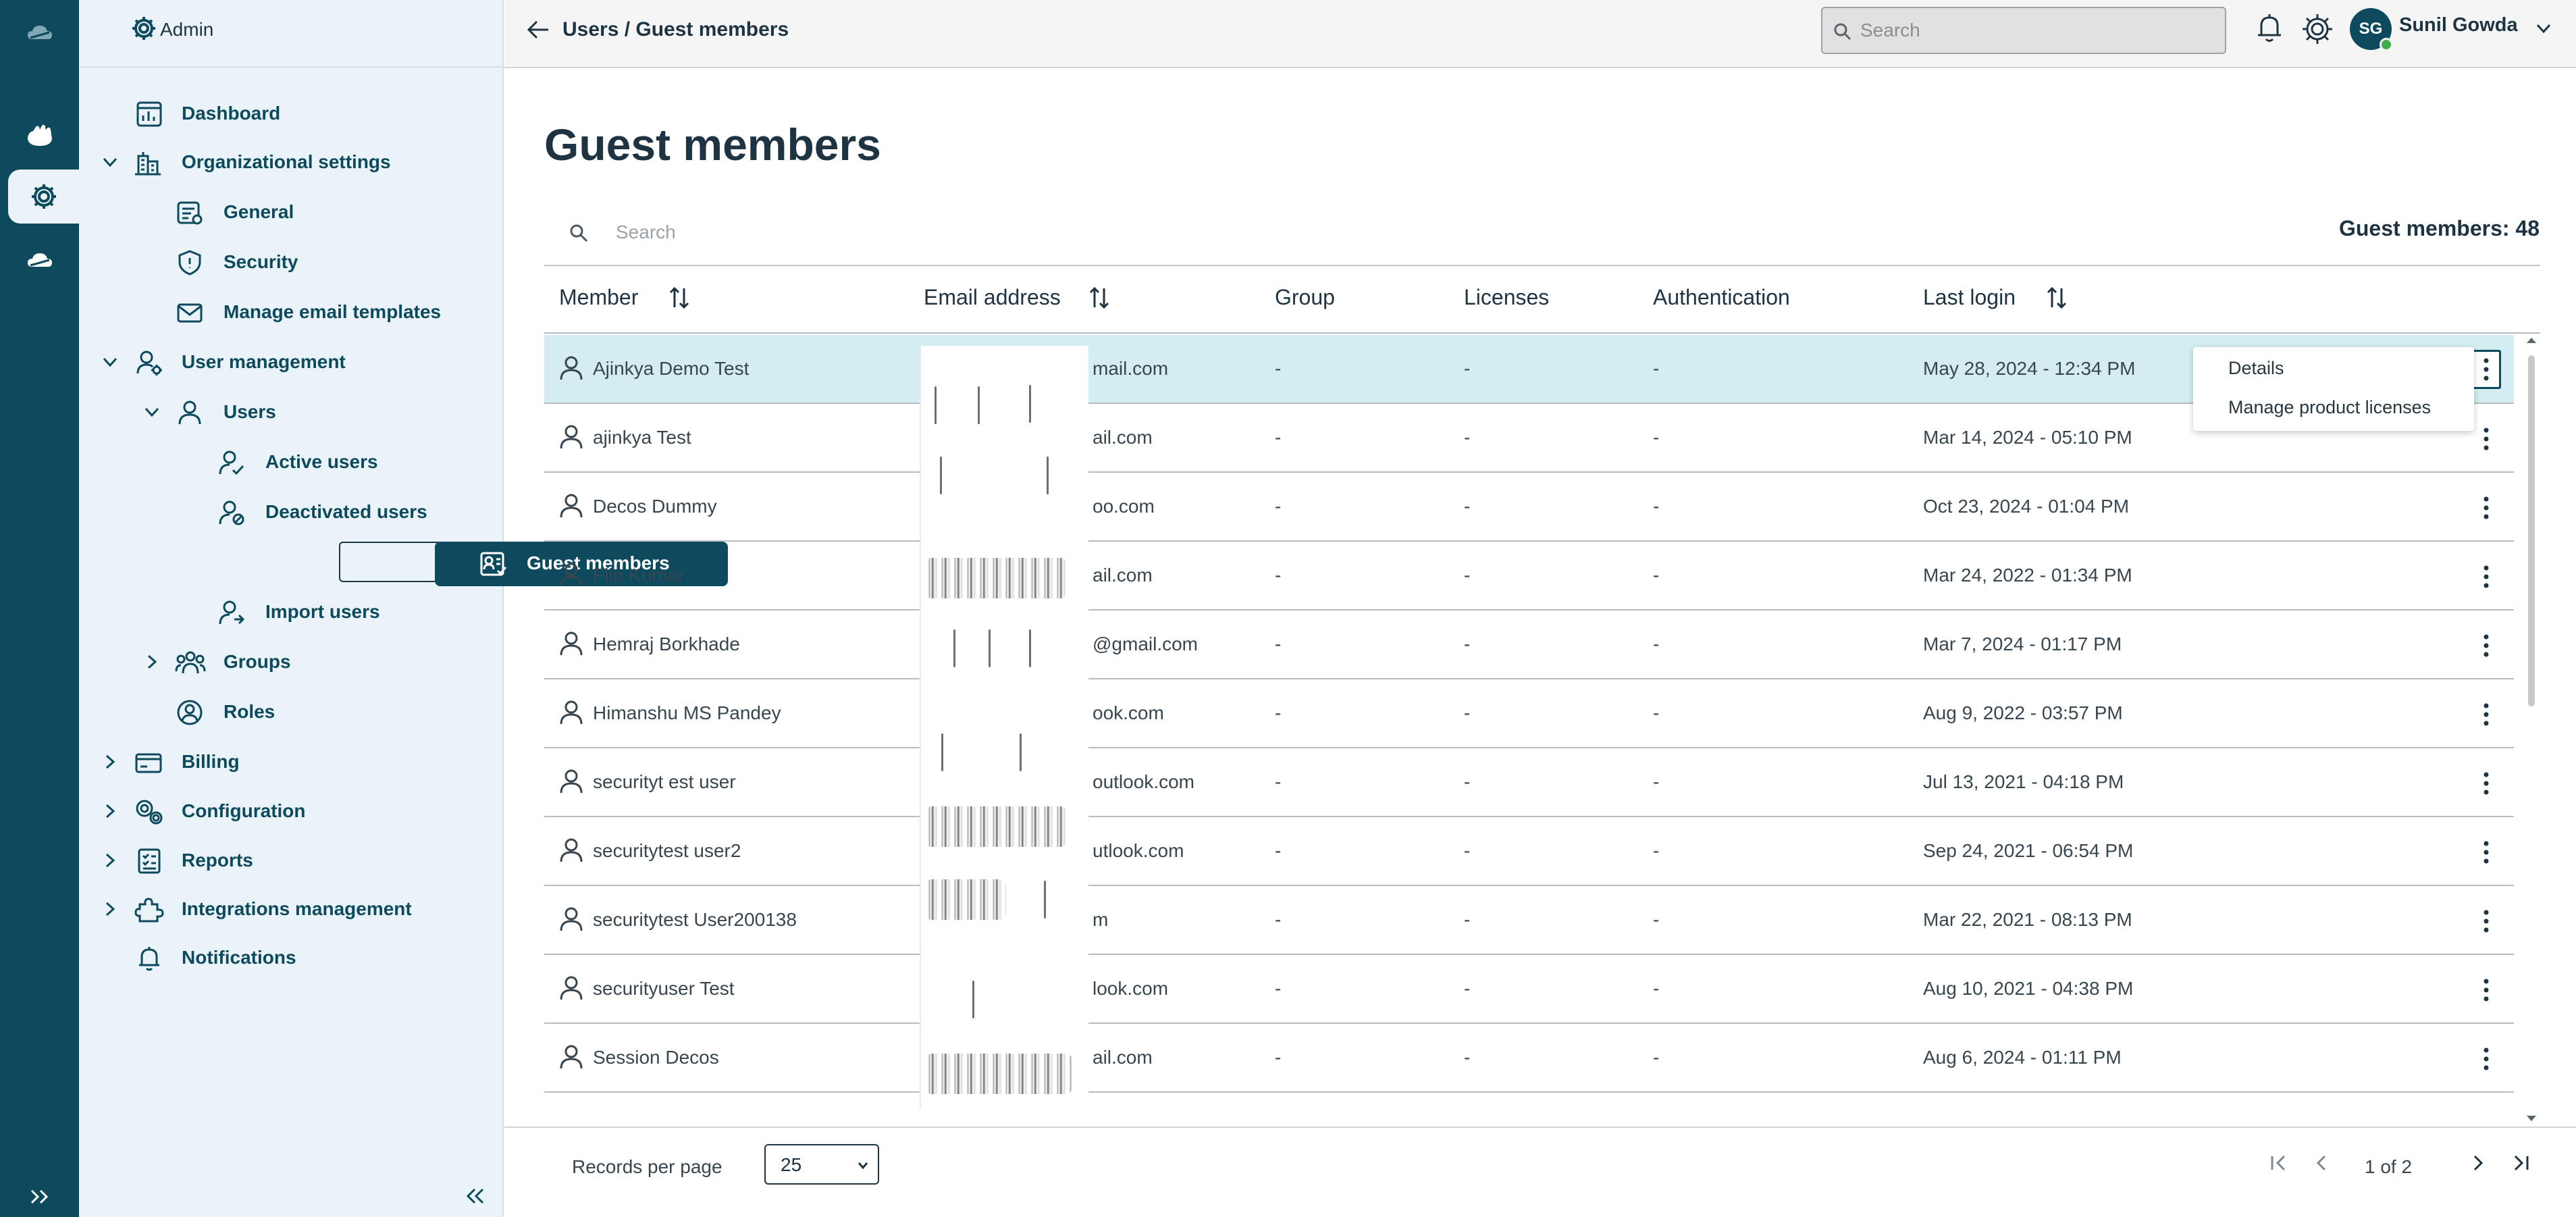 The image size is (2576, 1217). Describe the element at coordinates (43, 197) in the screenshot. I see `admin-gear-icon` at that location.